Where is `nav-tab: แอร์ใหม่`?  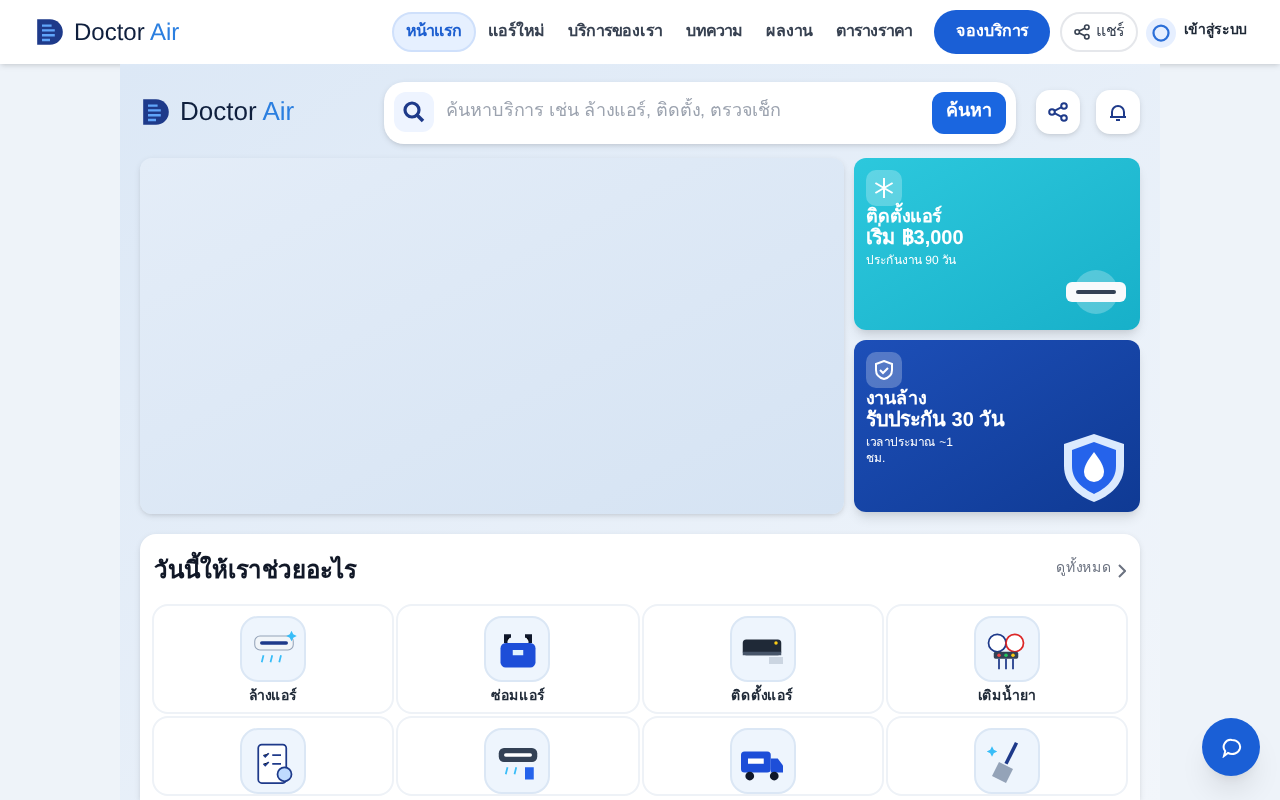 nav-tab: แอร์ใหม่ is located at coordinates (516, 32).